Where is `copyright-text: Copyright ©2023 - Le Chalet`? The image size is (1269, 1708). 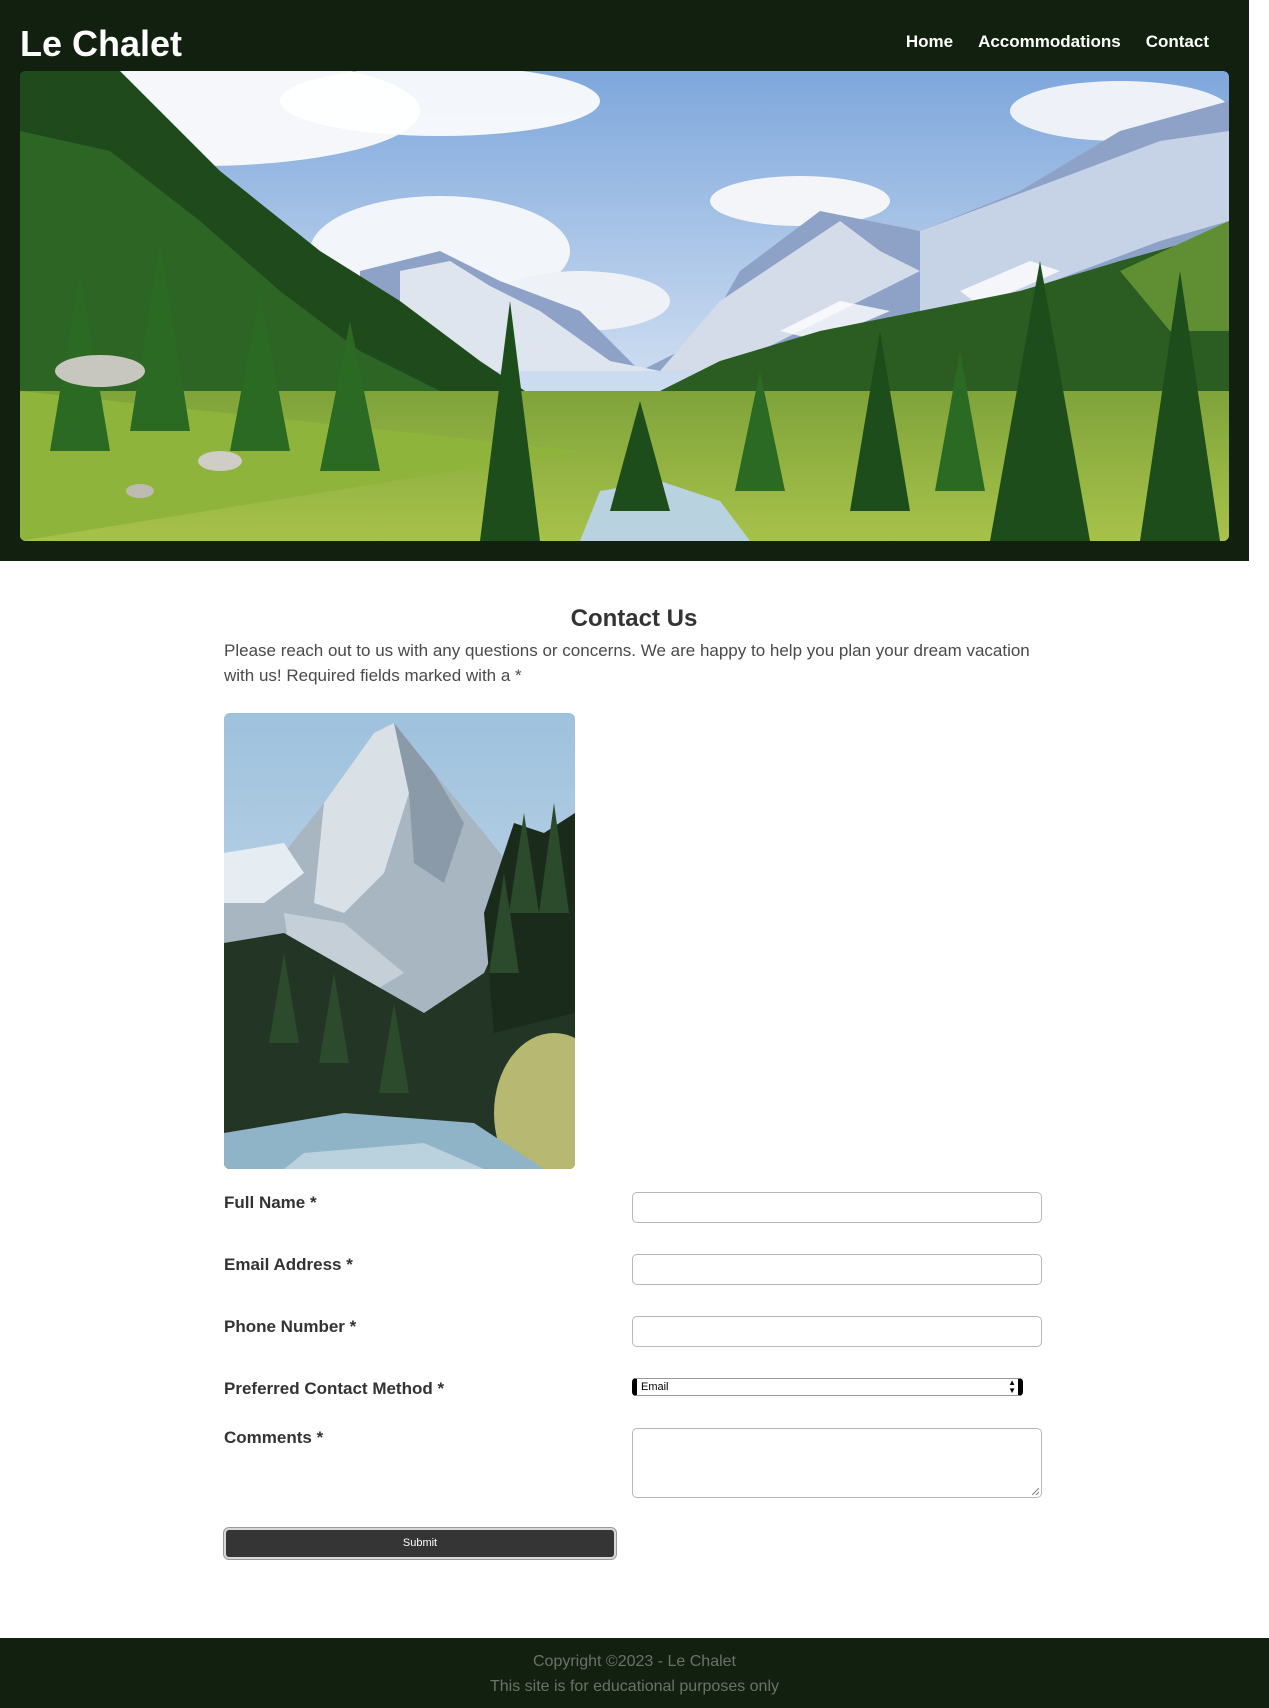
copyright-text: Copyright ©2023 - Le Chalet is located at coordinates (634, 1661).